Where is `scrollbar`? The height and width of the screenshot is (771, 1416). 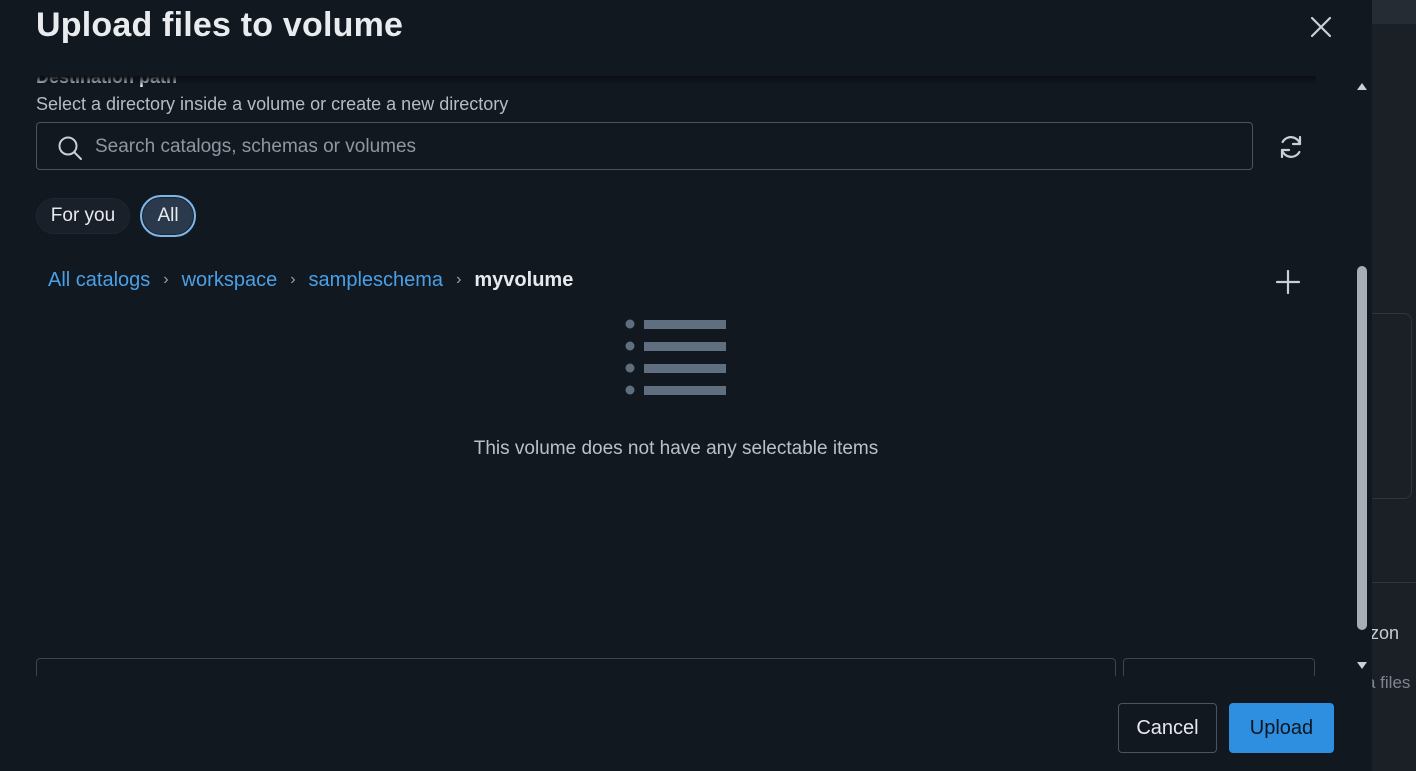
scrollbar is located at coordinates (1362, 376).